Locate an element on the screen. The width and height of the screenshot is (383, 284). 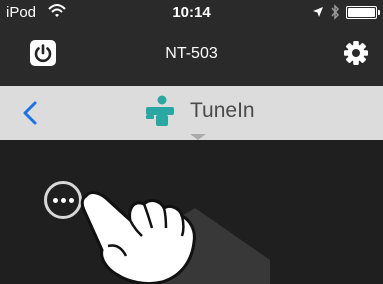
source-selector: TuneIn is located at coordinates (199, 111).